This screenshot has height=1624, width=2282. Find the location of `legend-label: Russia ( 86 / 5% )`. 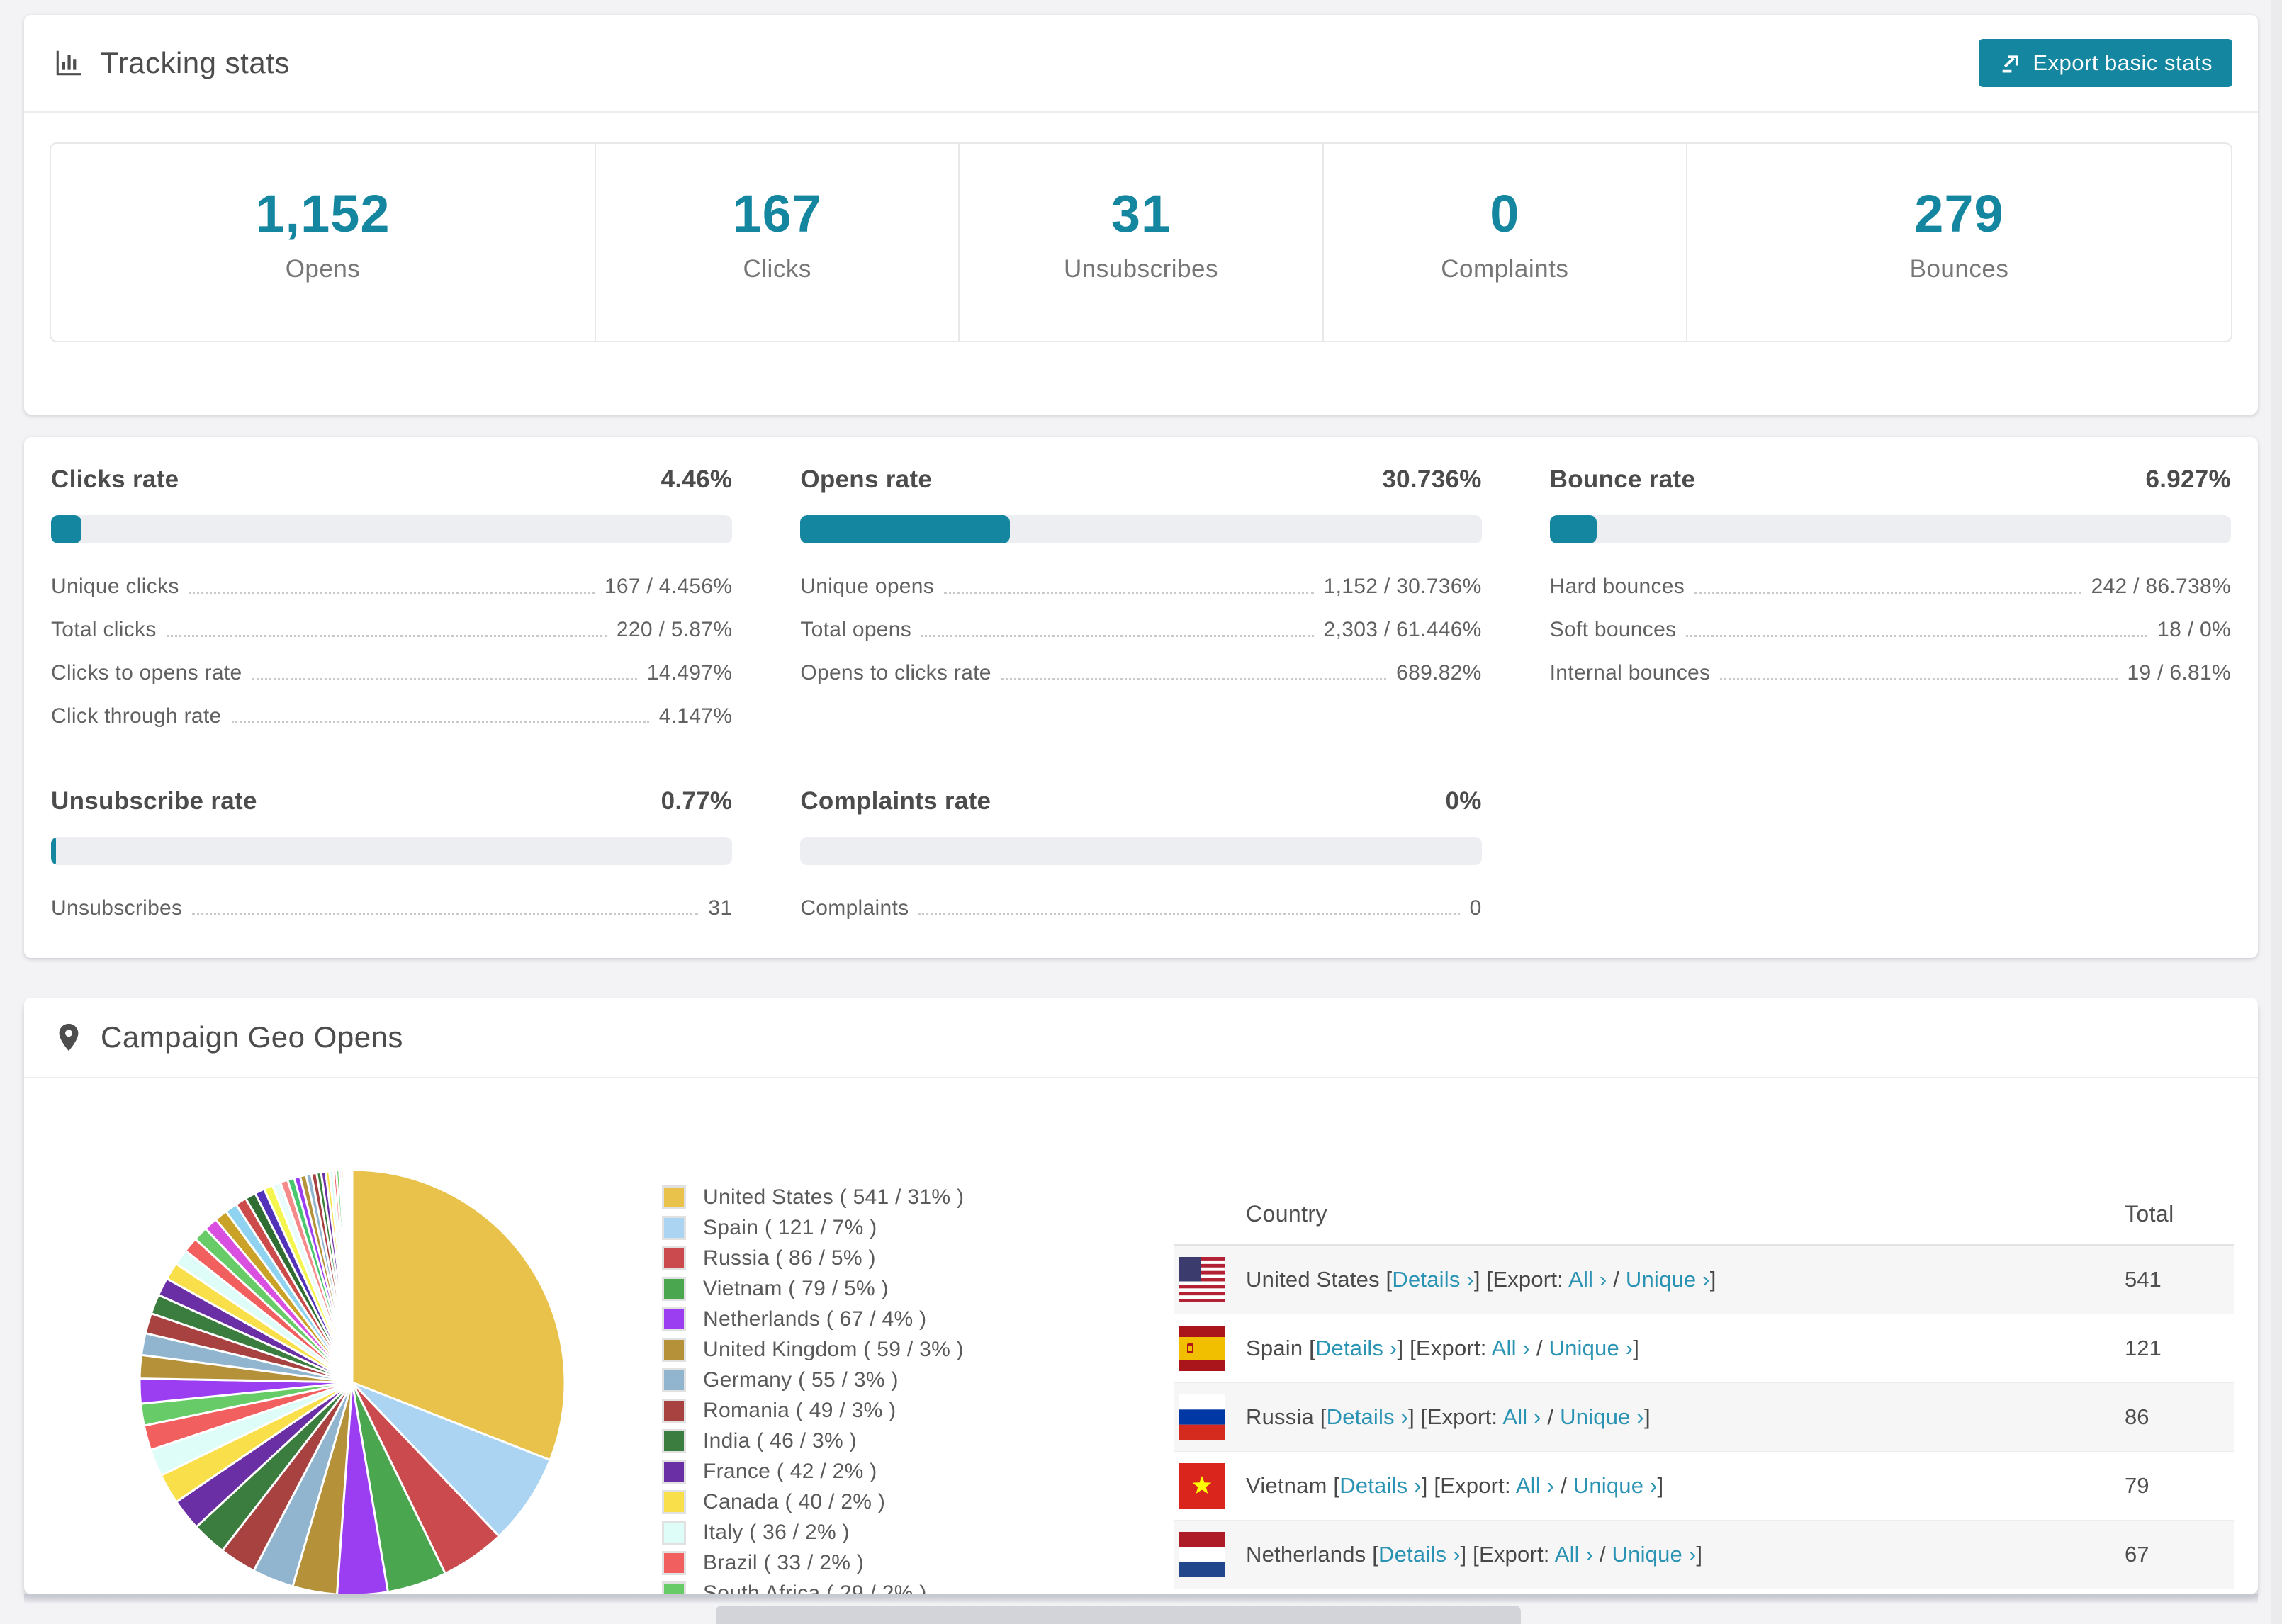

legend-label: Russia ( 86 / 5% ) is located at coordinates (790, 1258).